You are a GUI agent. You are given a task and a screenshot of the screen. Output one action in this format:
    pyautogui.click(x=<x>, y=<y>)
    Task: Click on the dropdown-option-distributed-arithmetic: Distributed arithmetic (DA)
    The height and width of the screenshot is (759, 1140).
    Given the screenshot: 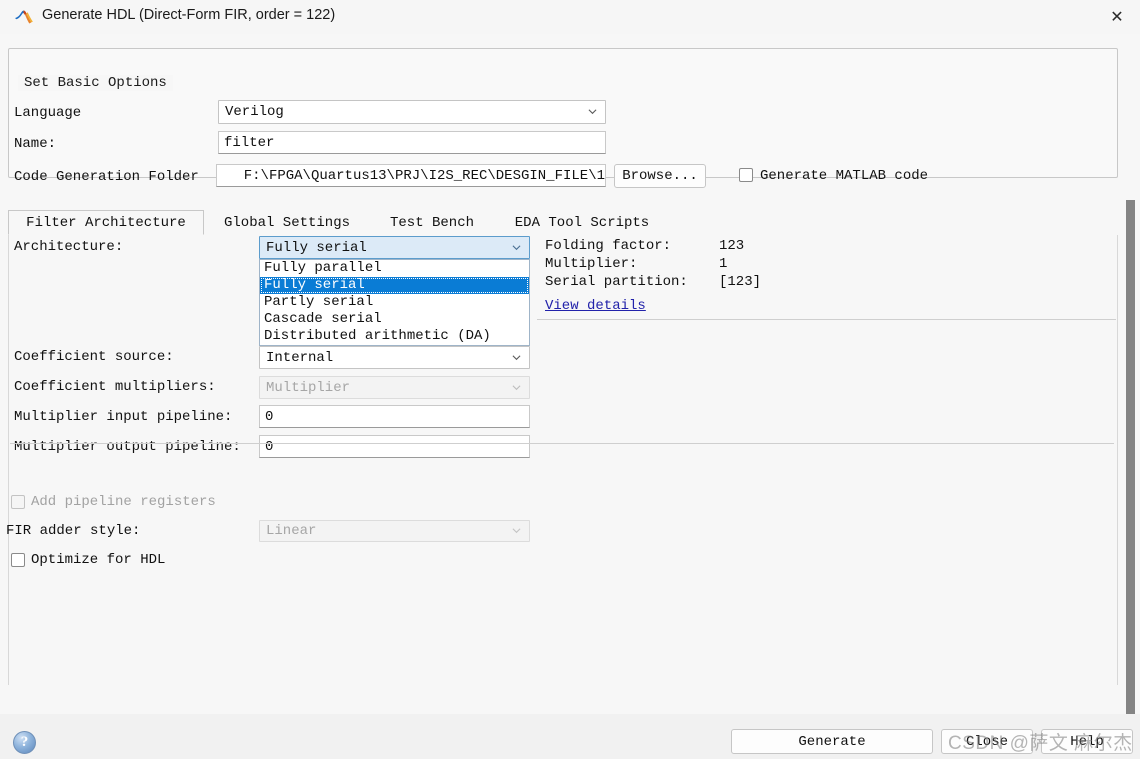 What is the action you would take?
    pyautogui.click(x=394, y=336)
    